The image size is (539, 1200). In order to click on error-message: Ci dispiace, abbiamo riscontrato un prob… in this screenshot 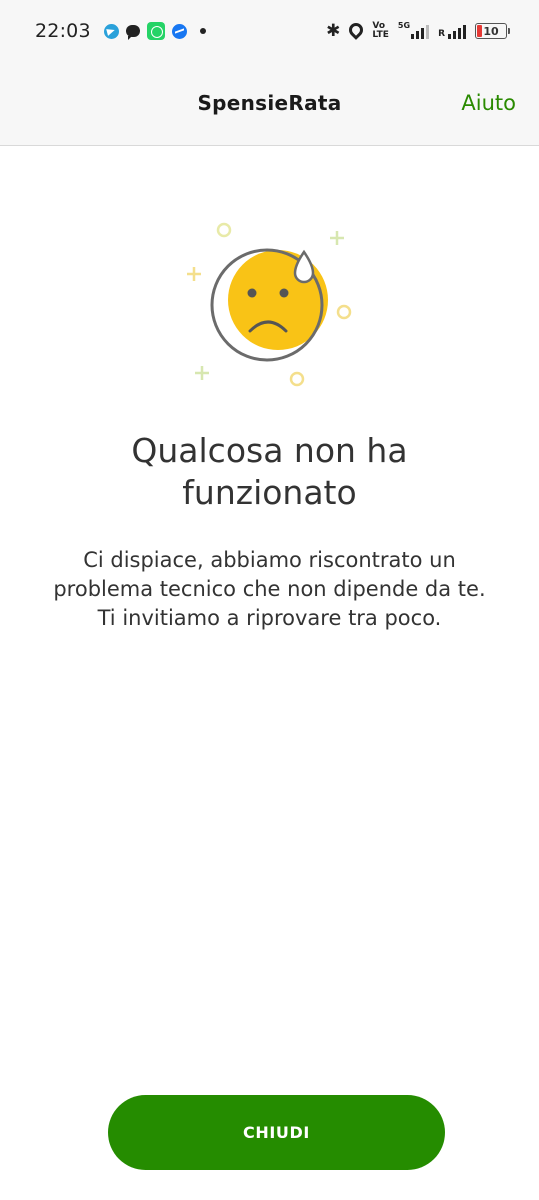, I will do `click(269, 589)`.